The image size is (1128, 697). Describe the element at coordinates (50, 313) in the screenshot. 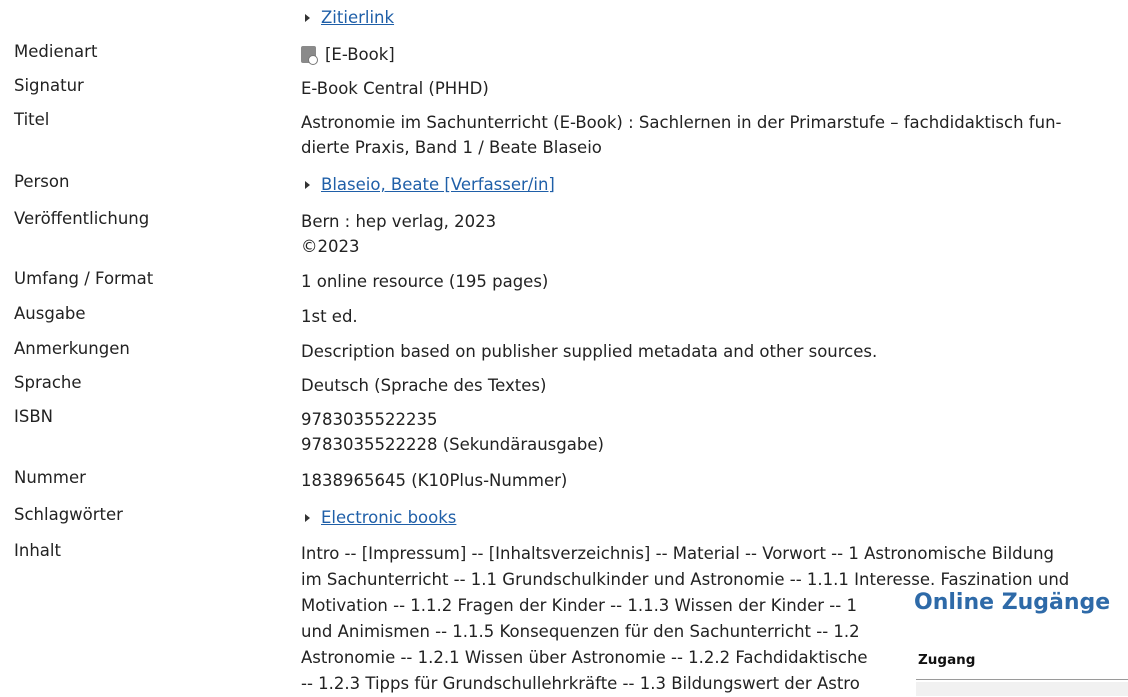

I see `field-label: Ausgabe` at that location.